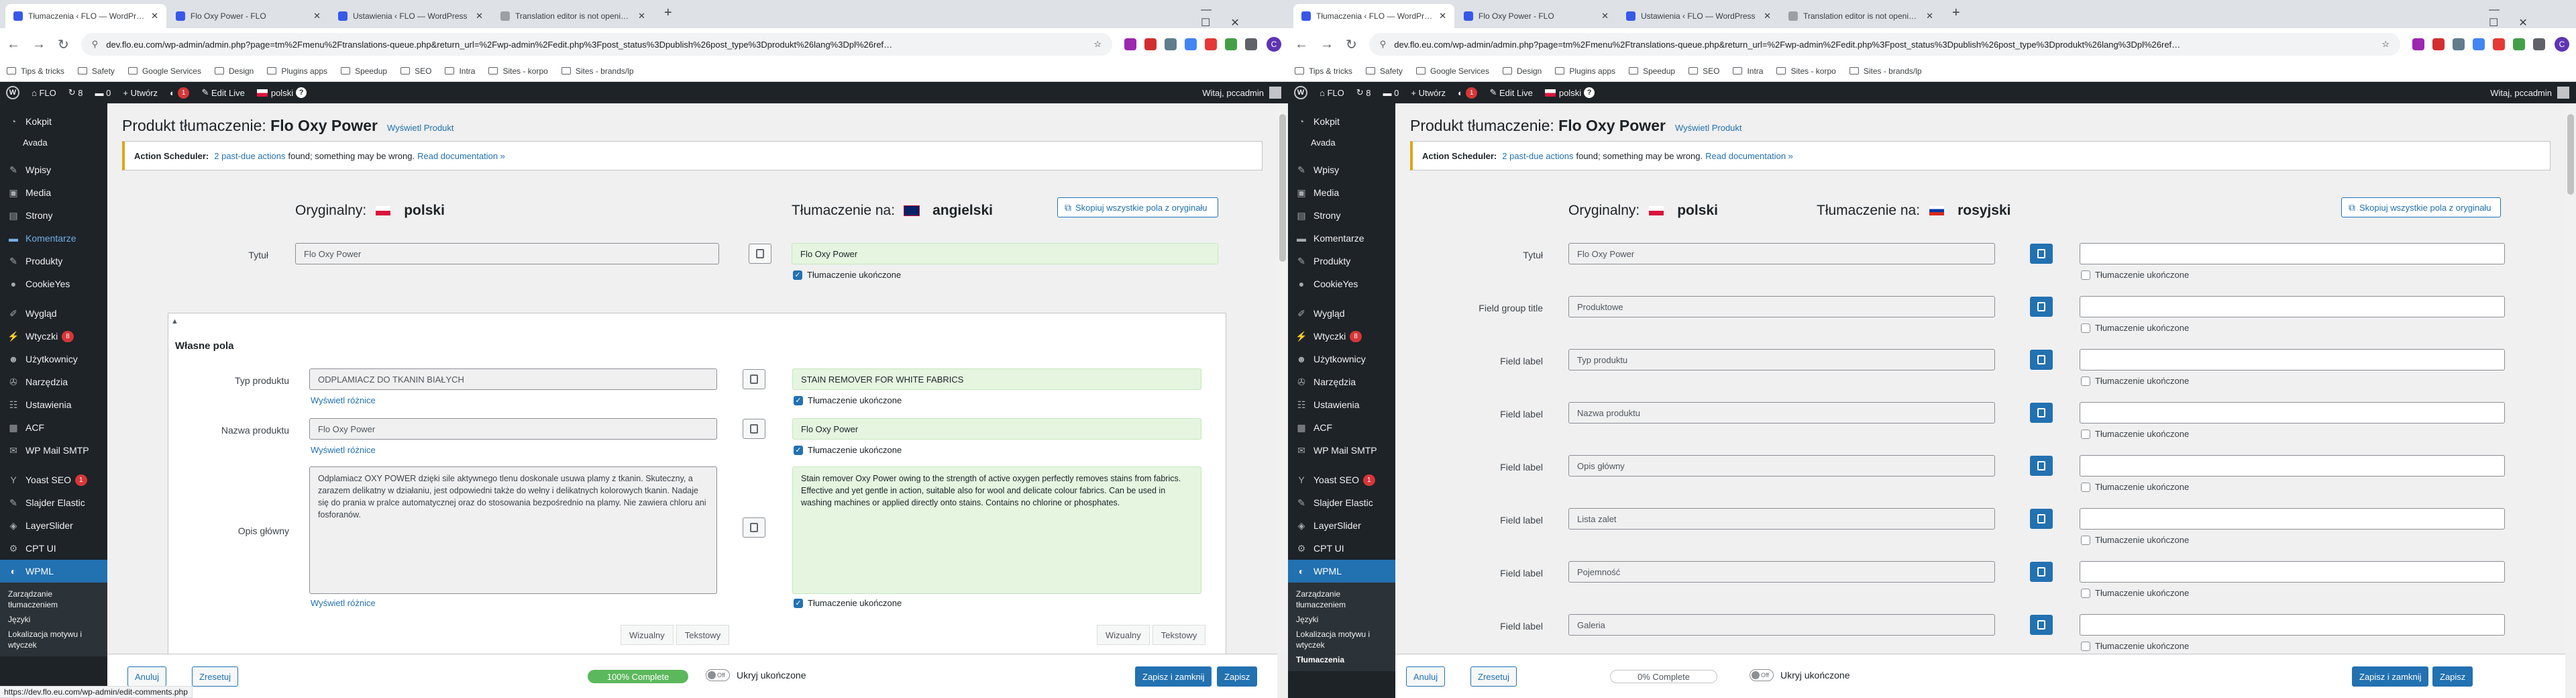  I want to click on translated-product-name-field: Flo Oxy Power, so click(996, 429).